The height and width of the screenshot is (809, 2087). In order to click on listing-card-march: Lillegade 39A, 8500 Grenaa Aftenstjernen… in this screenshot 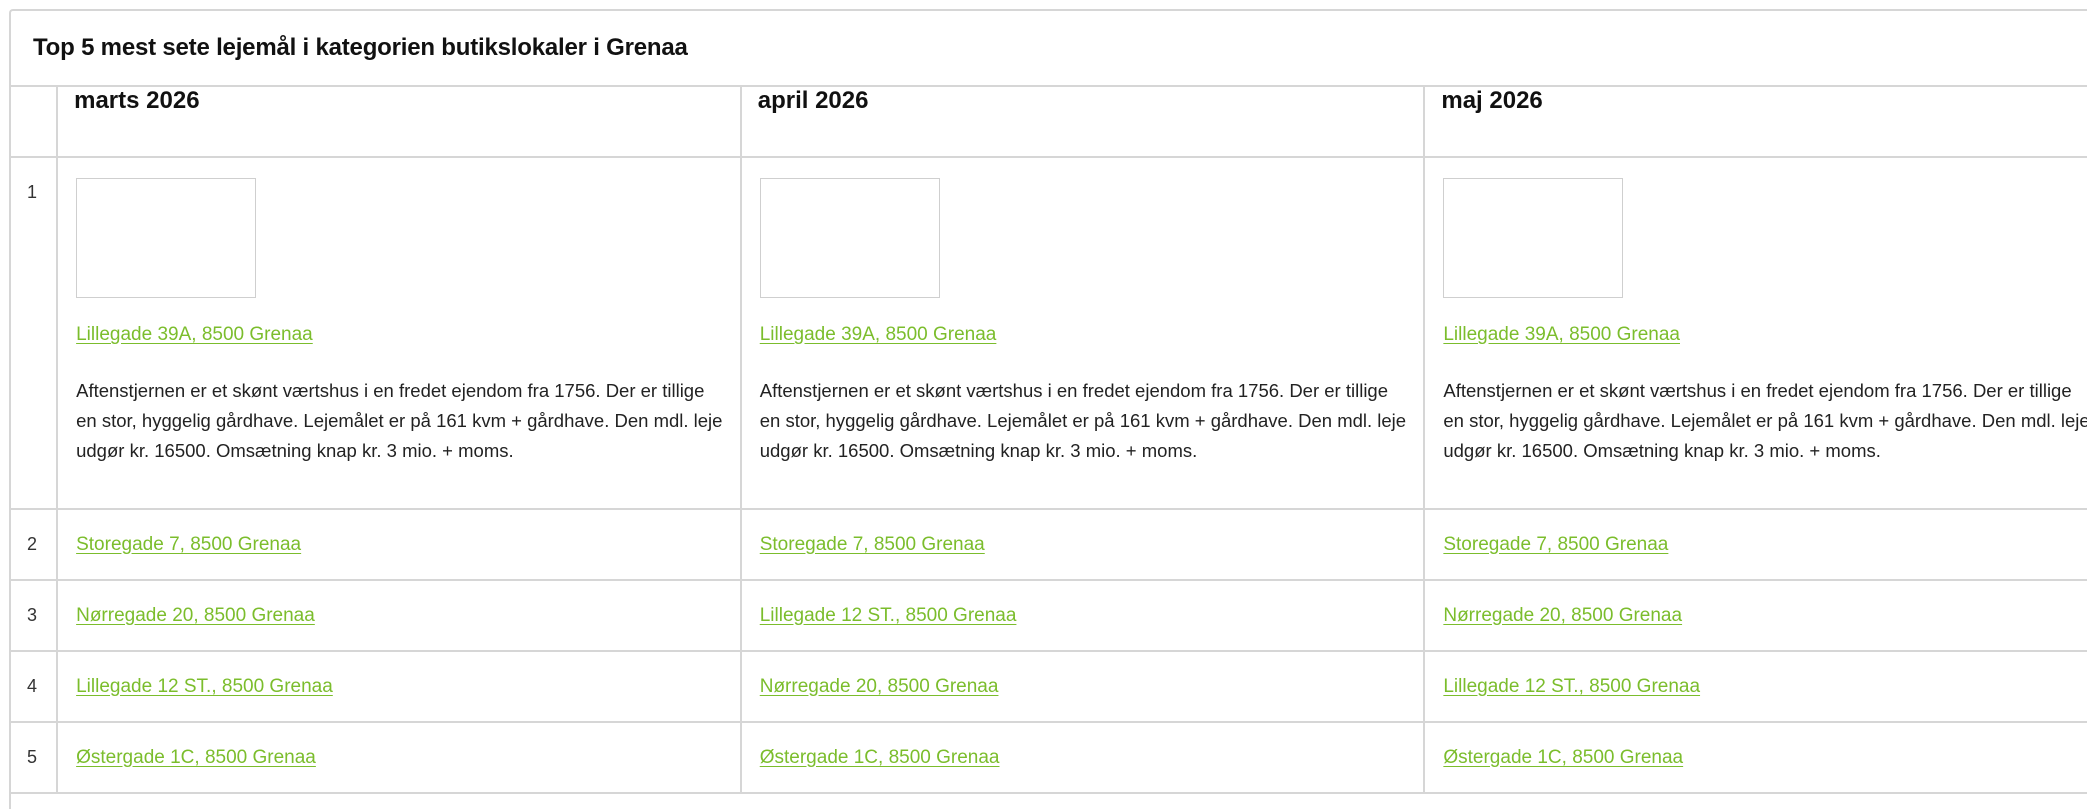, I will do `click(399, 333)`.